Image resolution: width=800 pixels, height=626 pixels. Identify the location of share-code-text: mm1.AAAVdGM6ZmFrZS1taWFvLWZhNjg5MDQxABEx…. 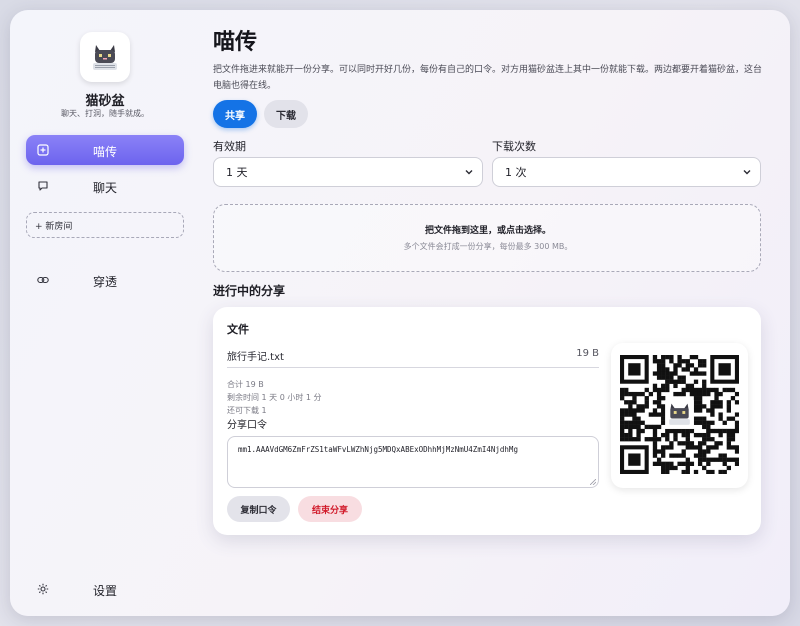
(378, 449).